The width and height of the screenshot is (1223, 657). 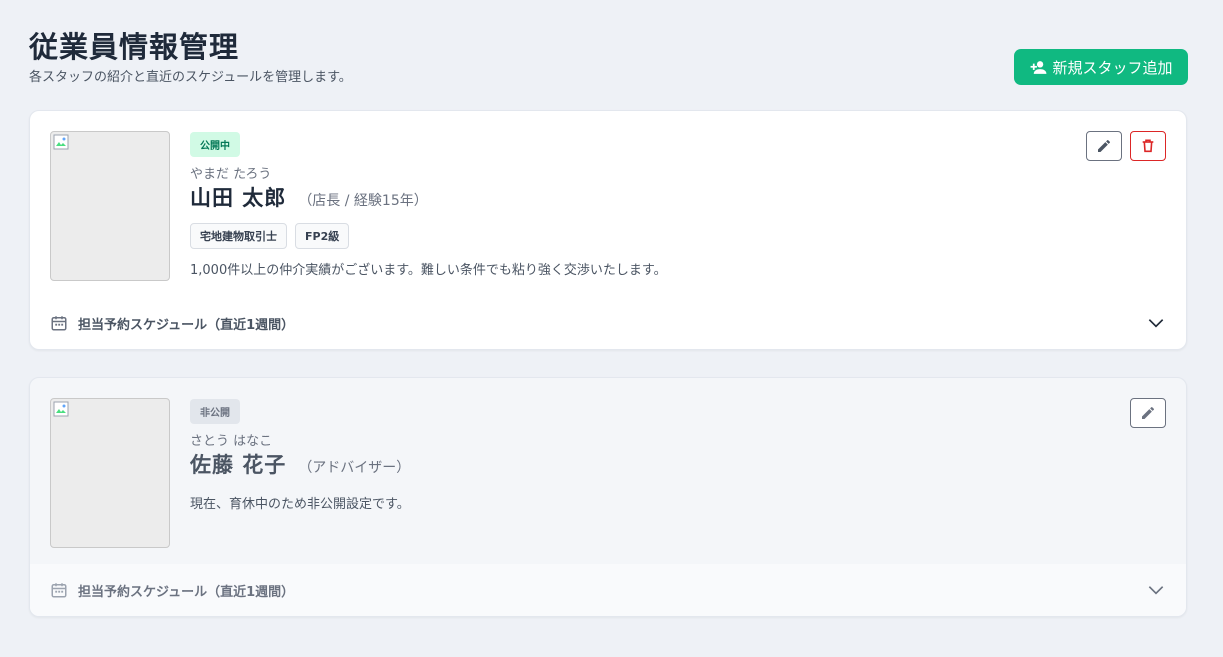 I want to click on delete-button, so click(x=1148, y=146).